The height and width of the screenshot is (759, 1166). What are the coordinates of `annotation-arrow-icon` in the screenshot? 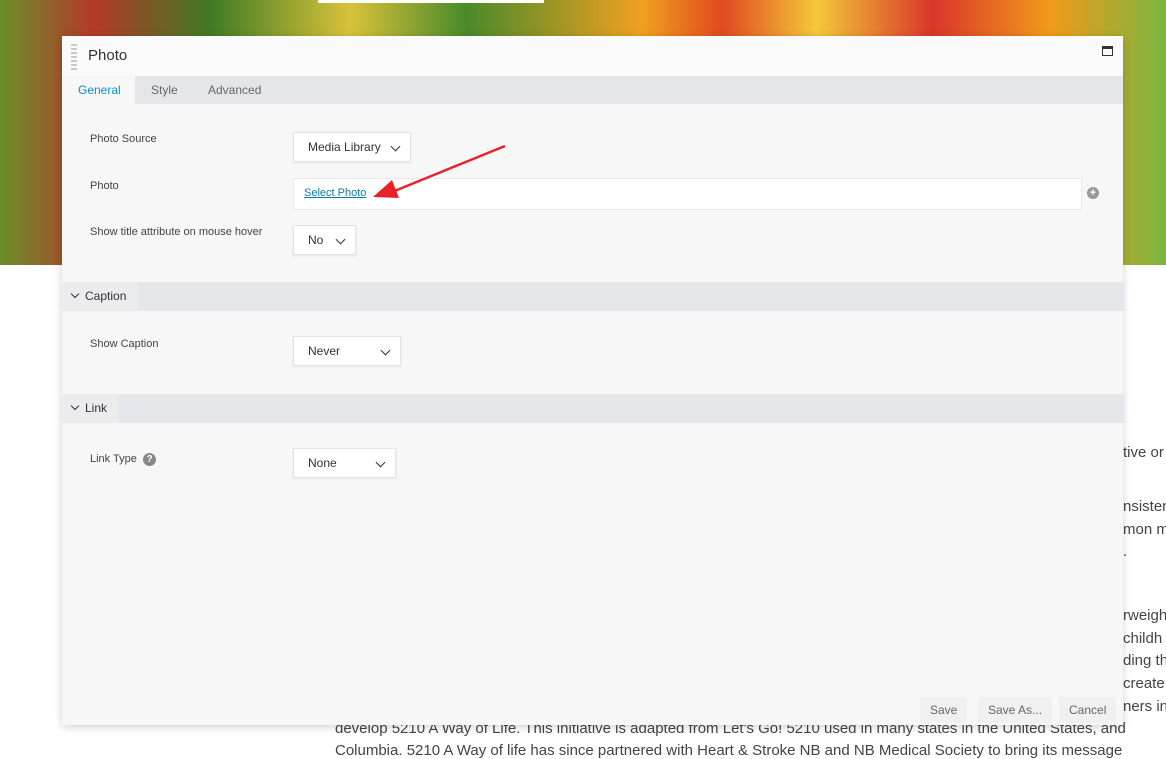 It's located at (439, 171).